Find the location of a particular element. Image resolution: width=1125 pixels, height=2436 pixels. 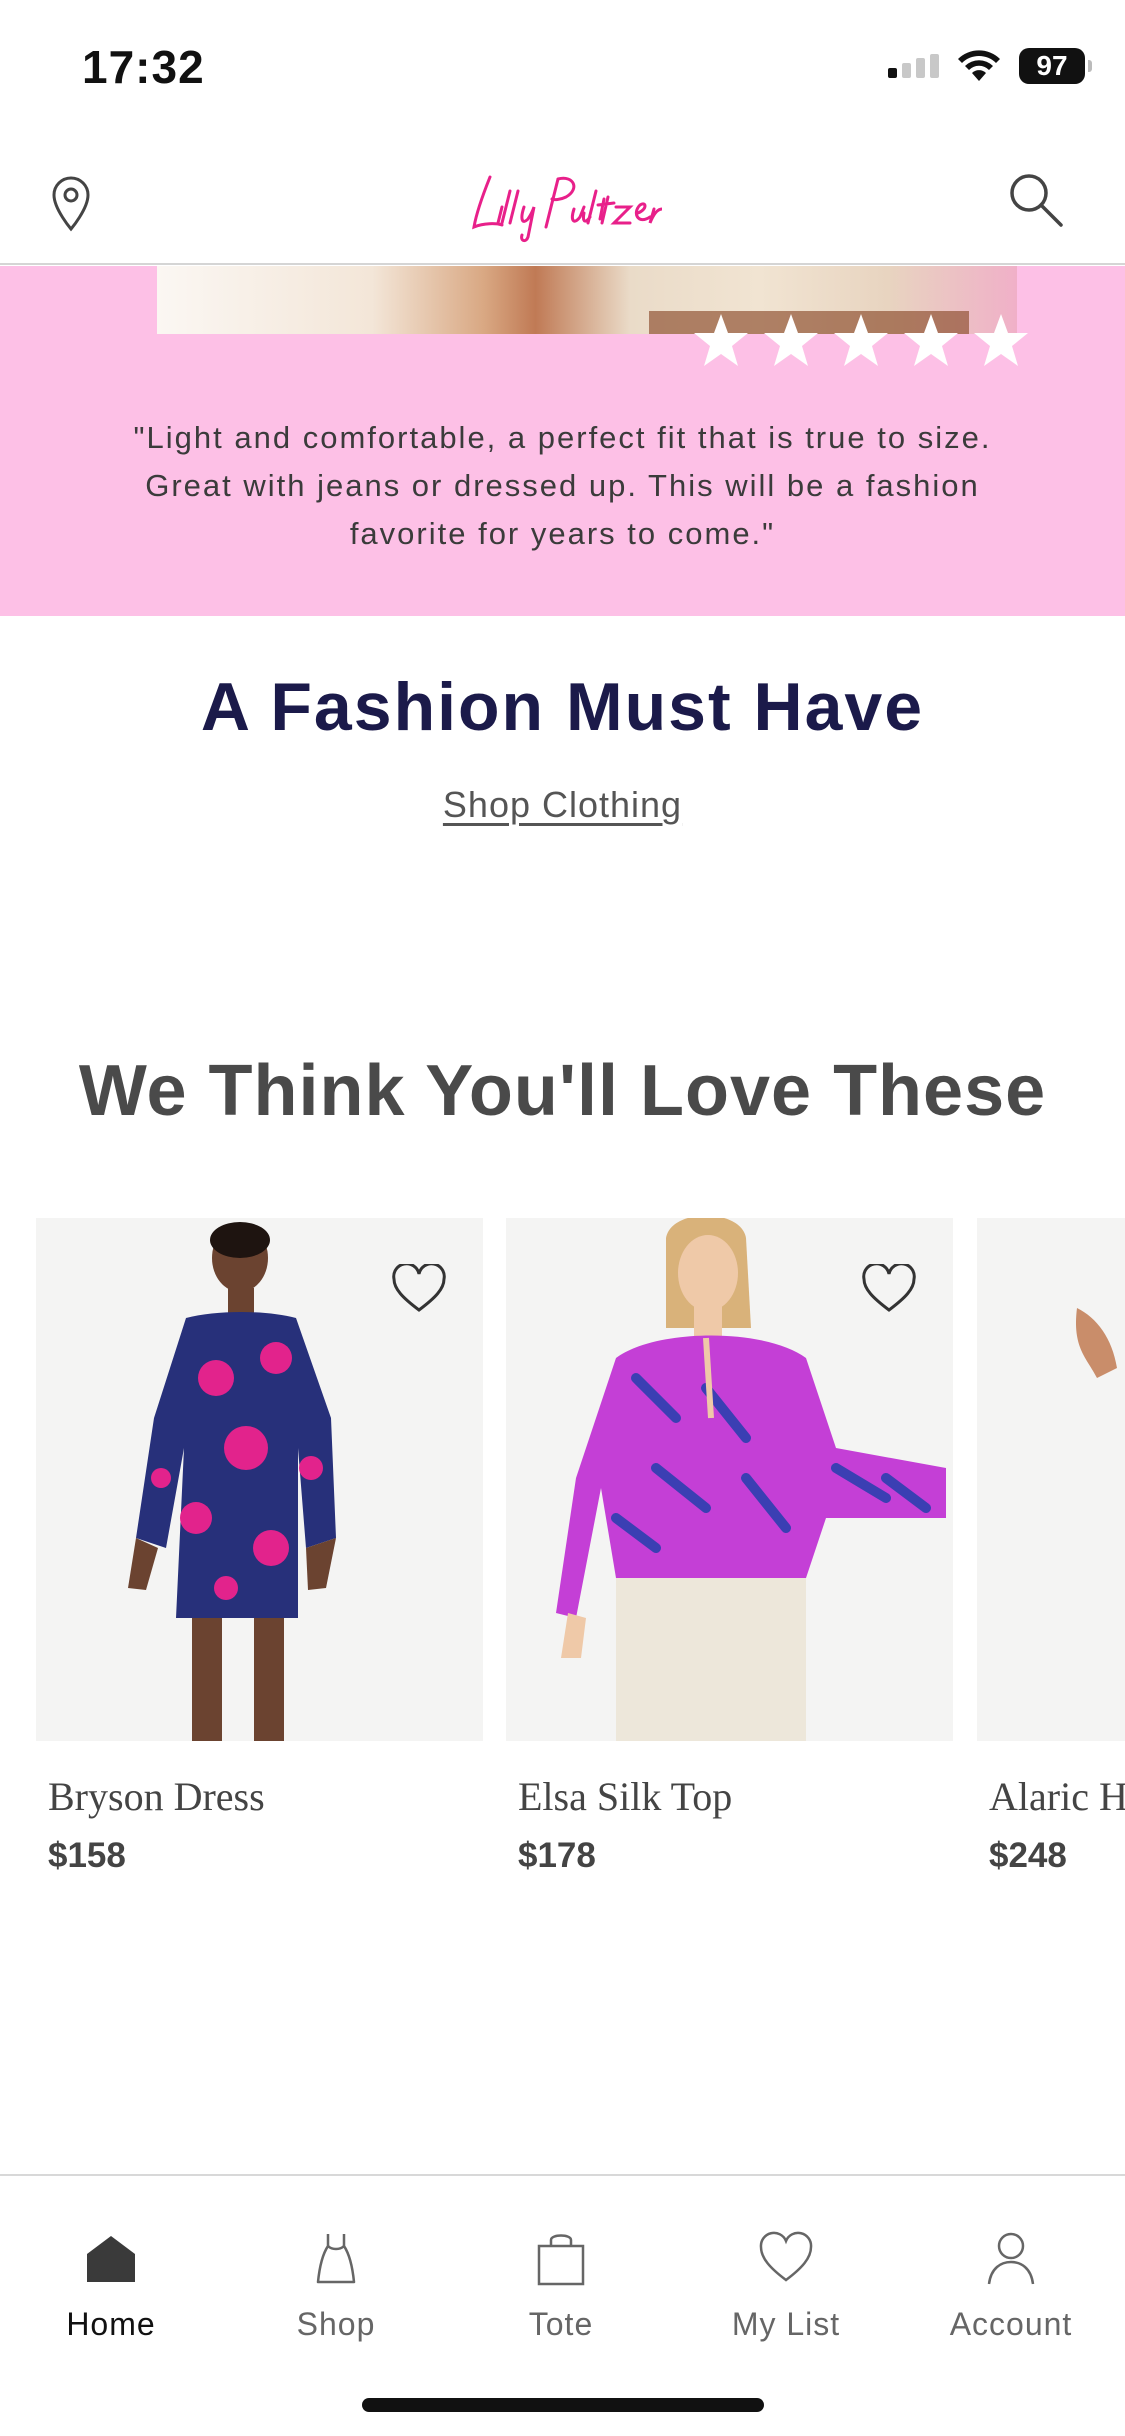

tab-home: Home is located at coordinates (111, 2285).